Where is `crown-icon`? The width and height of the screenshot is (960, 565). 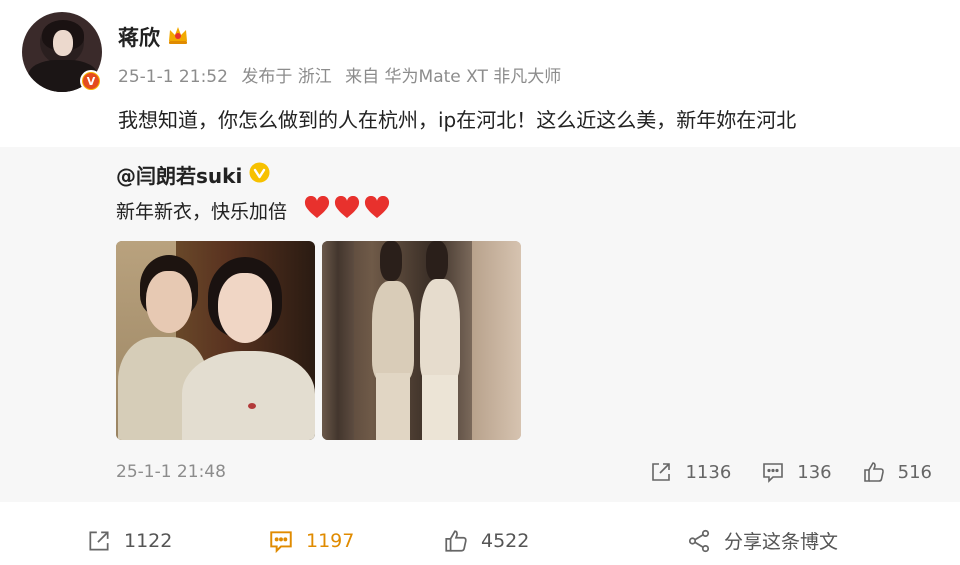 crown-icon is located at coordinates (178, 35).